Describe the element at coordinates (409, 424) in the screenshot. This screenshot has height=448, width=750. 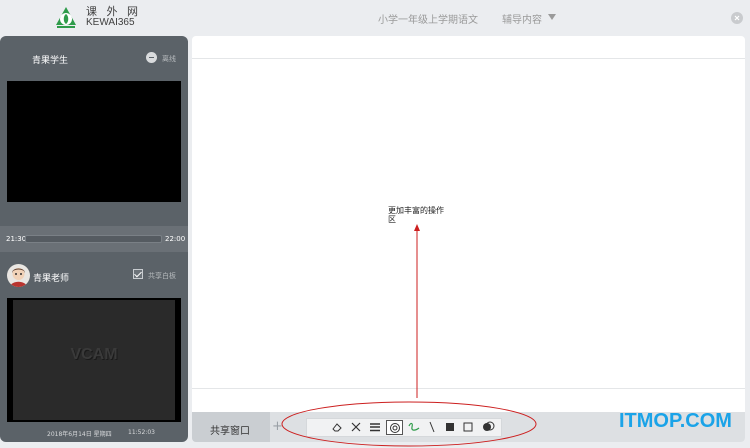
I see `annotation-ellipse` at that location.